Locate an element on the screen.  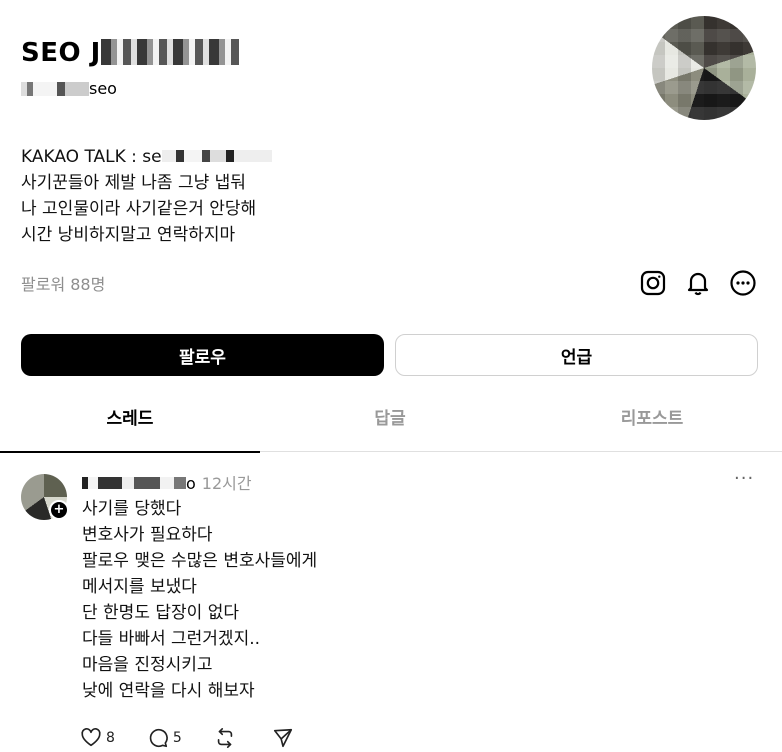
repost-icon is located at coordinates (225, 738).